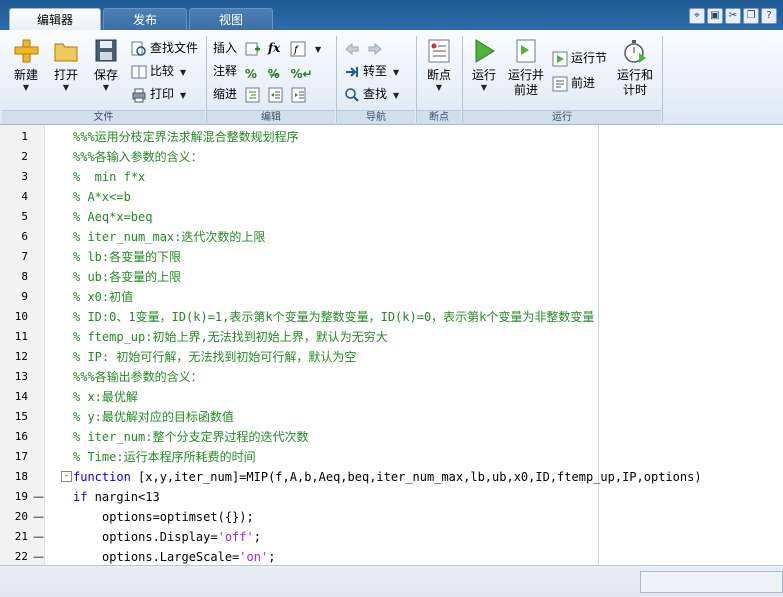 Image resolution: width=783 pixels, height=597 pixels. Describe the element at coordinates (391, 137) in the screenshot. I see `code-line: 1 %%%运用分枝定界法求解混合整数规划程序` at that location.